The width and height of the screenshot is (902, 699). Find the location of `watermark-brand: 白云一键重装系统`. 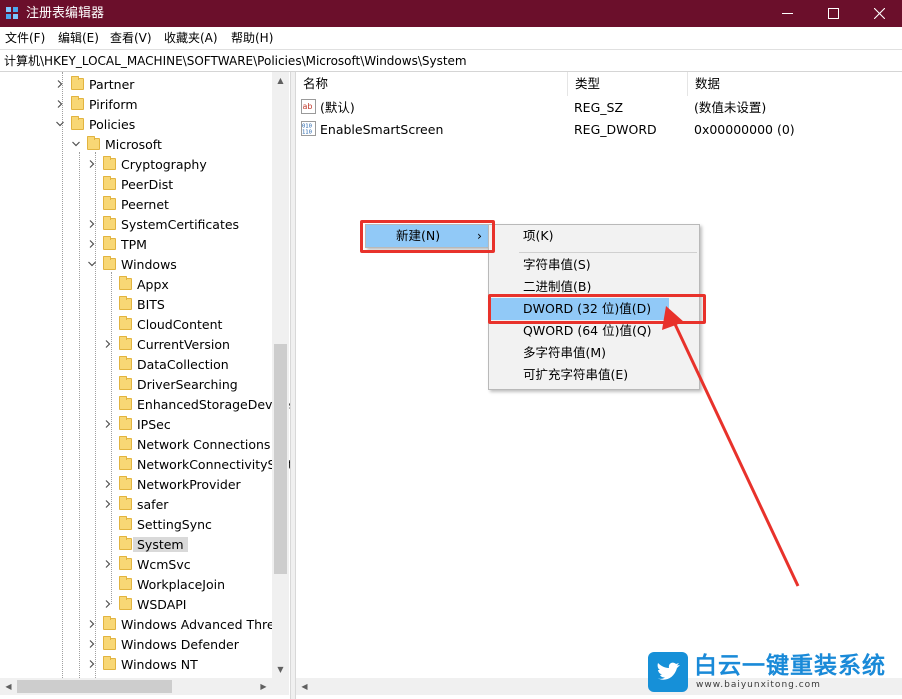

watermark-brand: 白云一键重装系统 is located at coordinates (790, 666).